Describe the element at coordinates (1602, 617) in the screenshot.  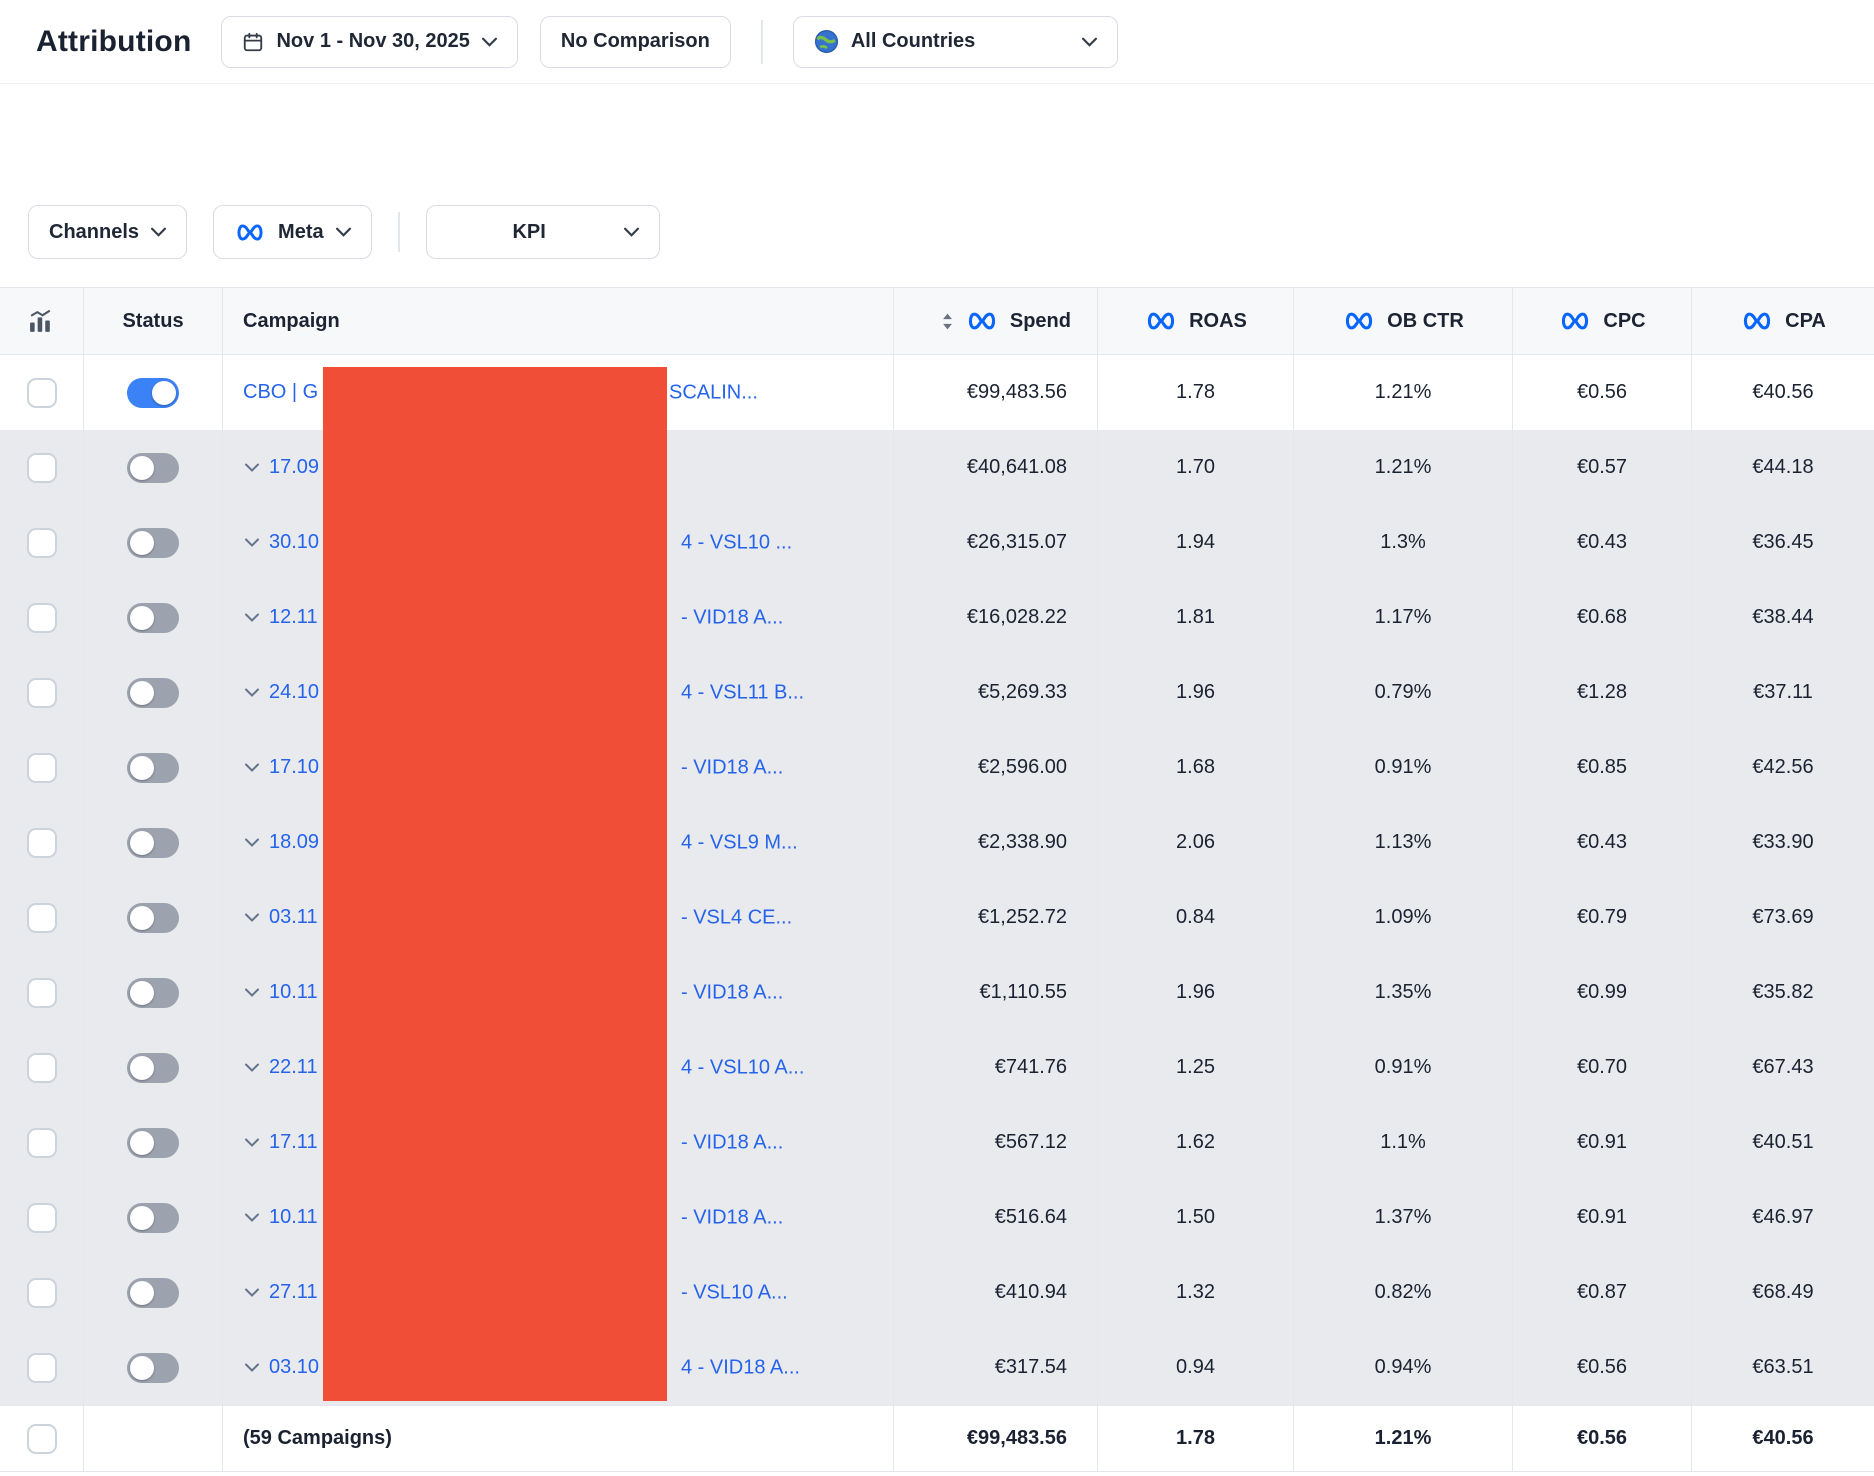
I see `cpc-cell: €0.68` at that location.